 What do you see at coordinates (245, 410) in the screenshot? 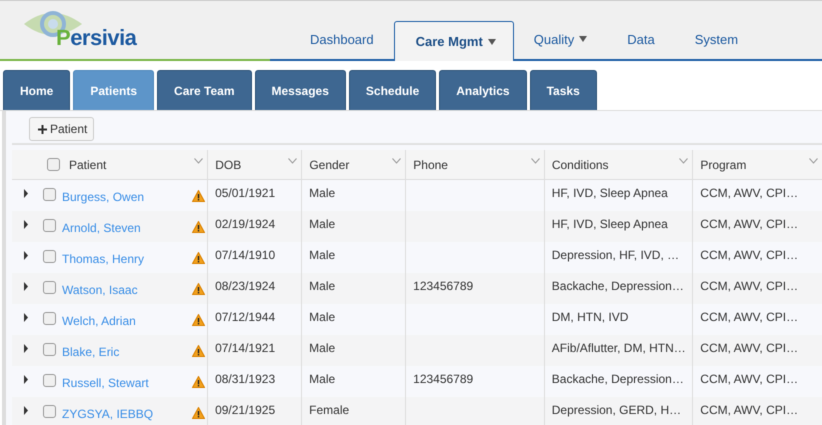
I see `table-cell: 09/21/1925` at bounding box center [245, 410].